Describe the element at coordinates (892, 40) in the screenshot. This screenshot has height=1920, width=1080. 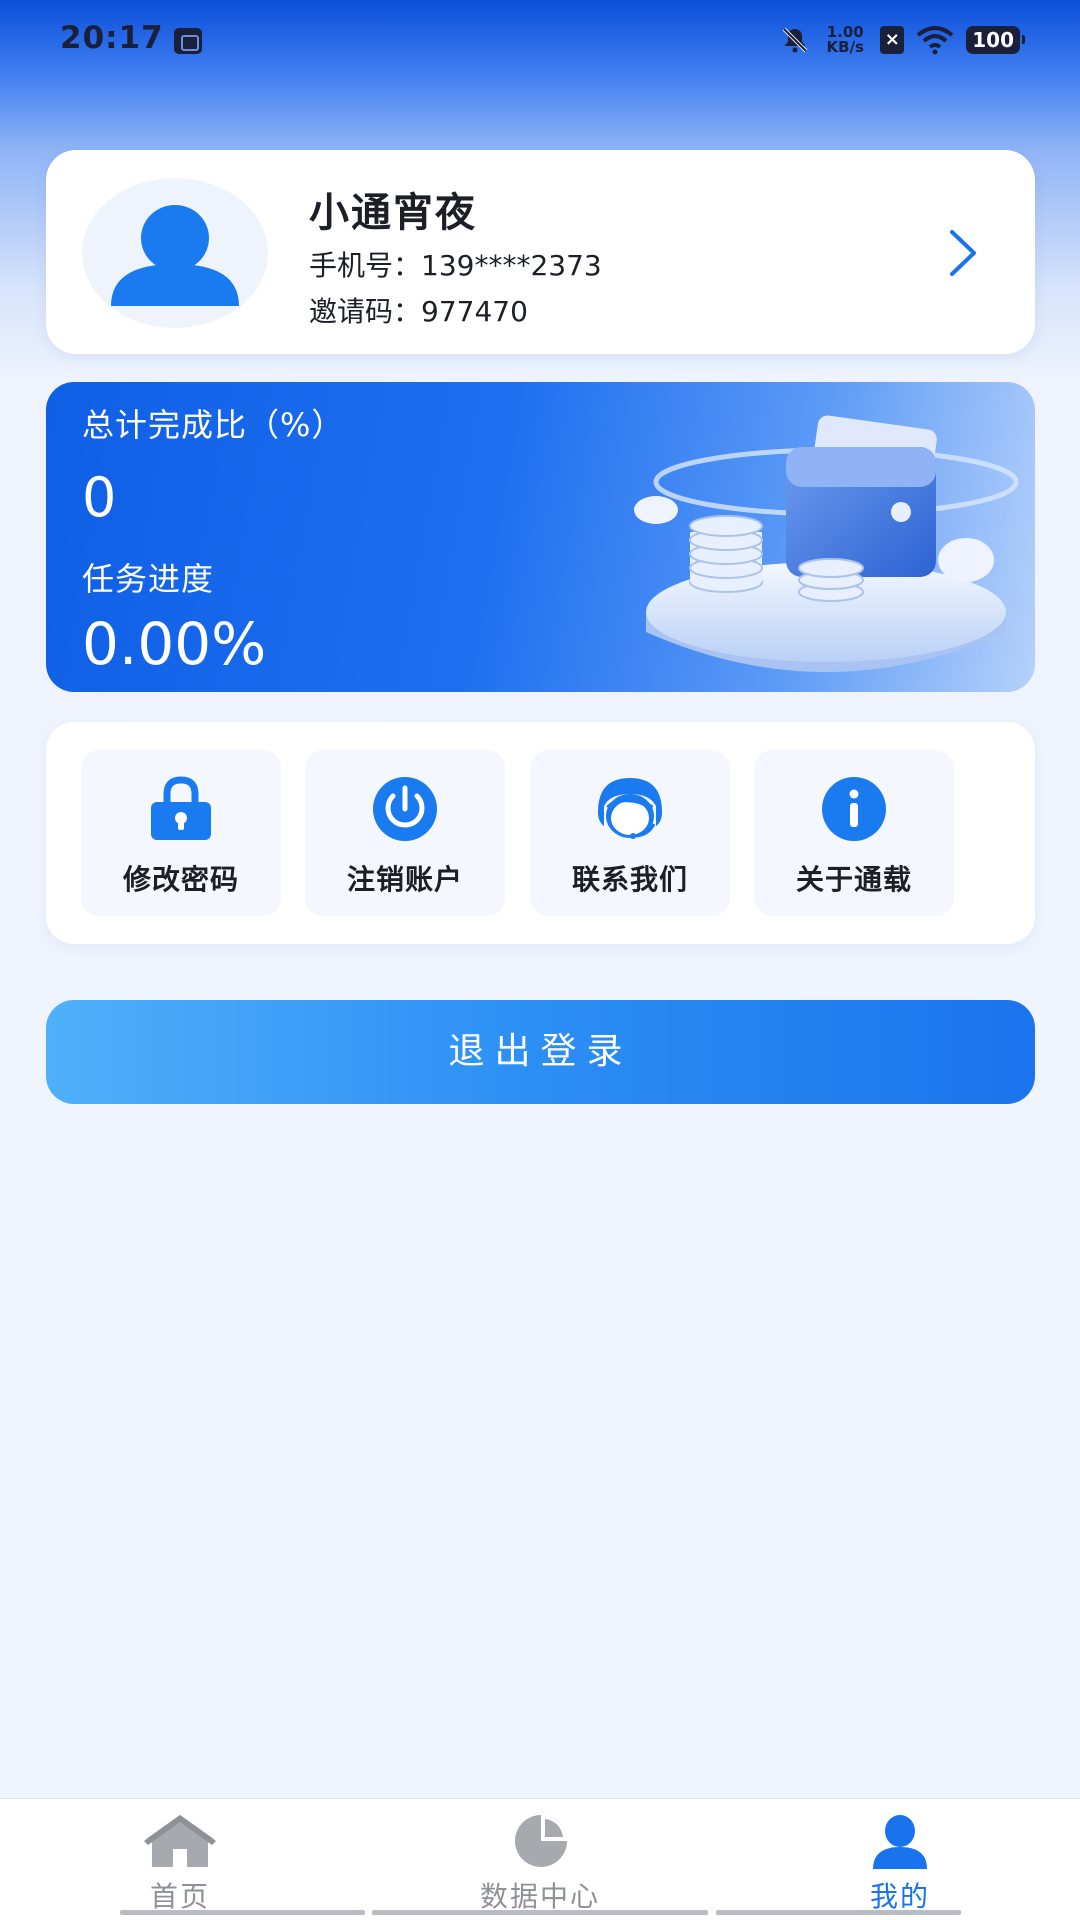
I see `close-box-icon: ×` at that location.